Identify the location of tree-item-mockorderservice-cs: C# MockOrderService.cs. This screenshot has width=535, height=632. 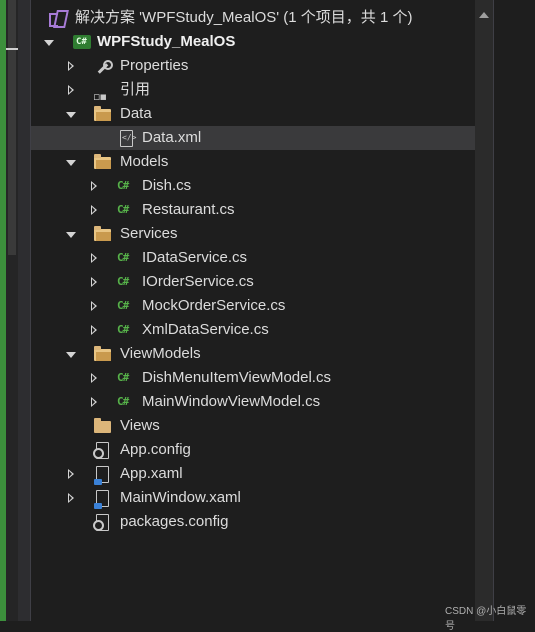
(253, 306).